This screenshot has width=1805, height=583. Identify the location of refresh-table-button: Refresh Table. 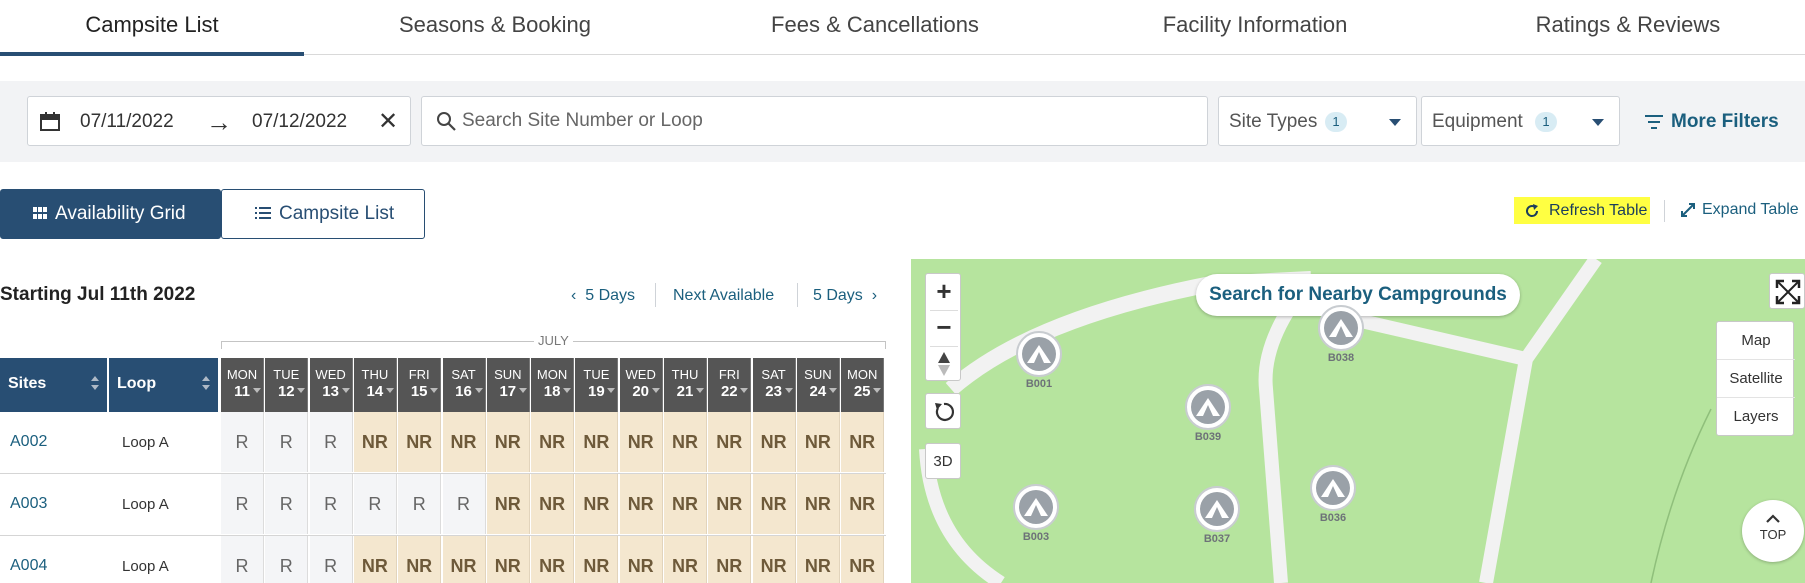
(1582, 210).